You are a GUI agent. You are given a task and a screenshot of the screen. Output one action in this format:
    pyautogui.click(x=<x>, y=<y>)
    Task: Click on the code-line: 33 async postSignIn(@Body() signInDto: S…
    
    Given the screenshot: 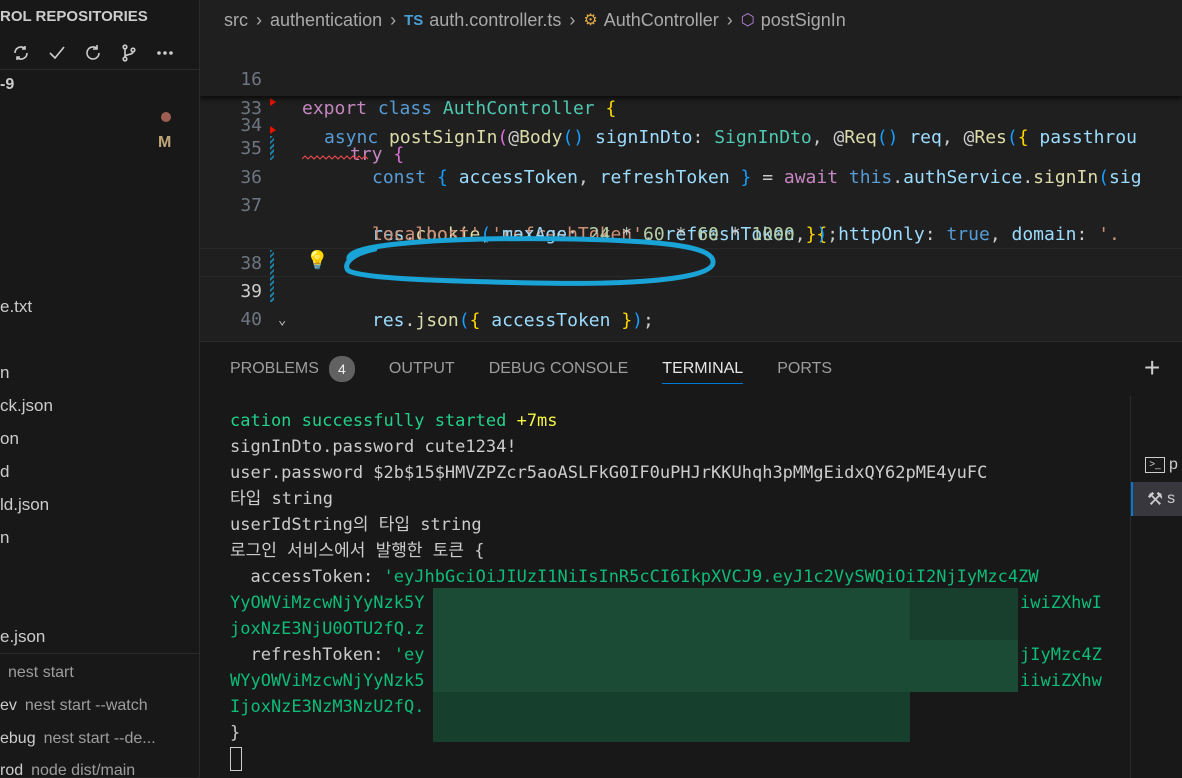 What is the action you would take?
    pyautogui.click(x=691, y=106)
    